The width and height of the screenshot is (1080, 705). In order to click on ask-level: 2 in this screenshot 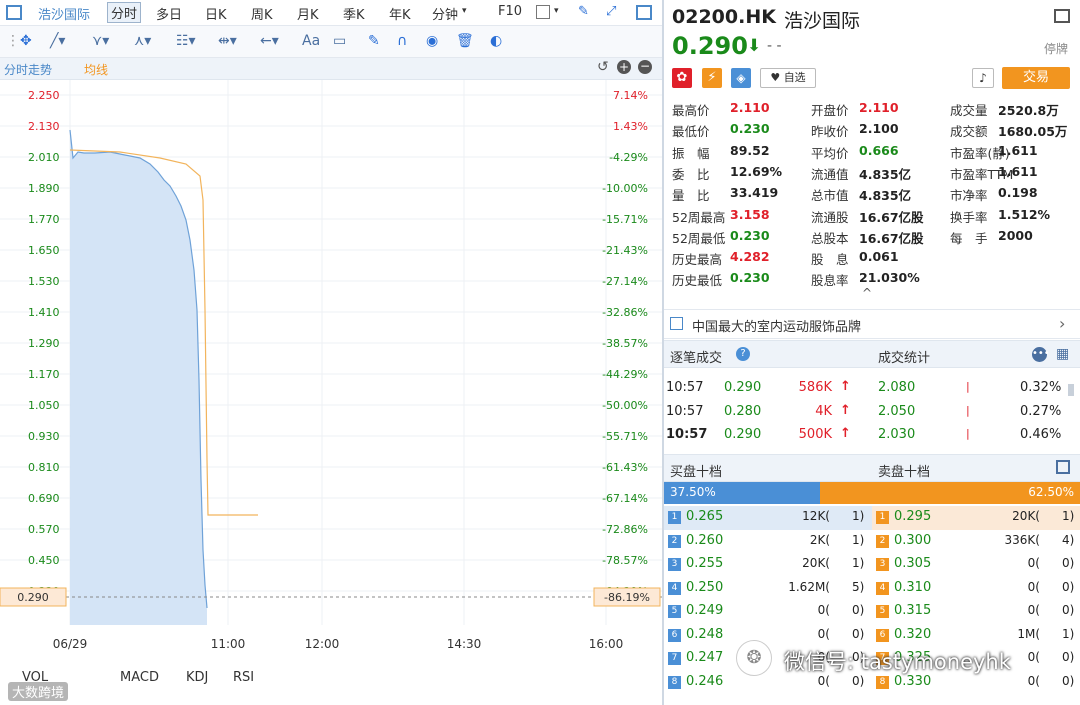, I will do `click(882, 541)`.